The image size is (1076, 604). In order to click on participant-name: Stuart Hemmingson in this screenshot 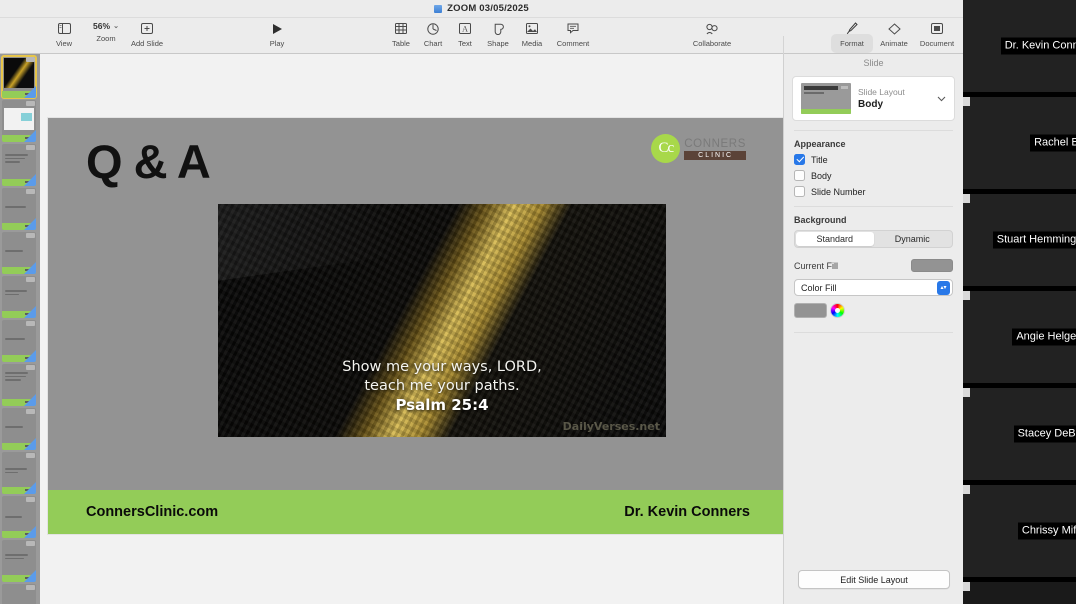, I will do `click(1034, 240)`.